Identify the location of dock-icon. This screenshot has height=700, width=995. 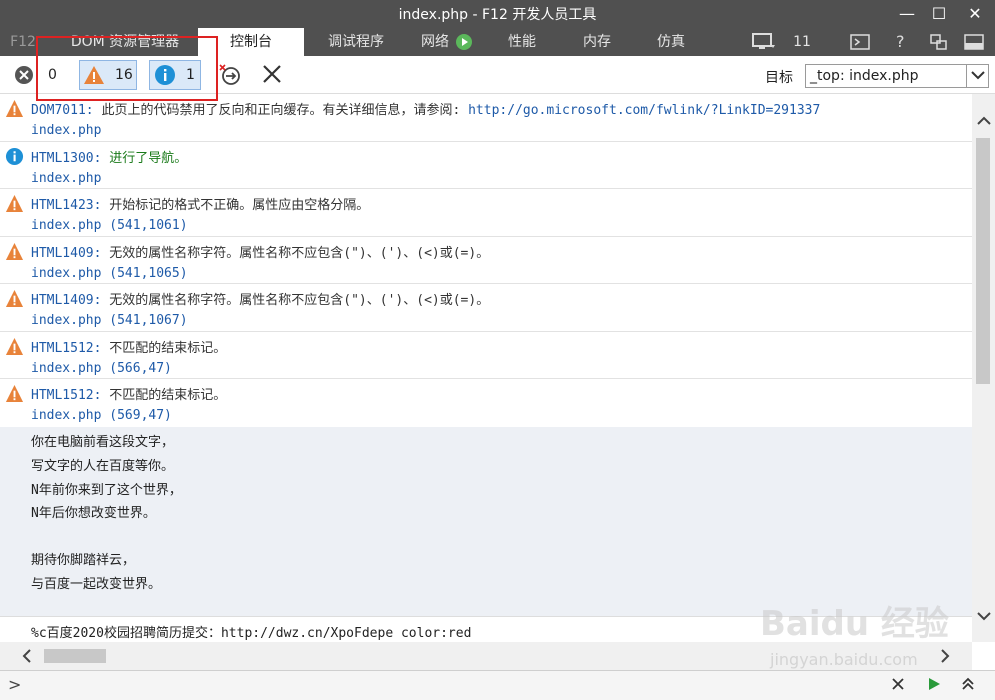
(974, 44).